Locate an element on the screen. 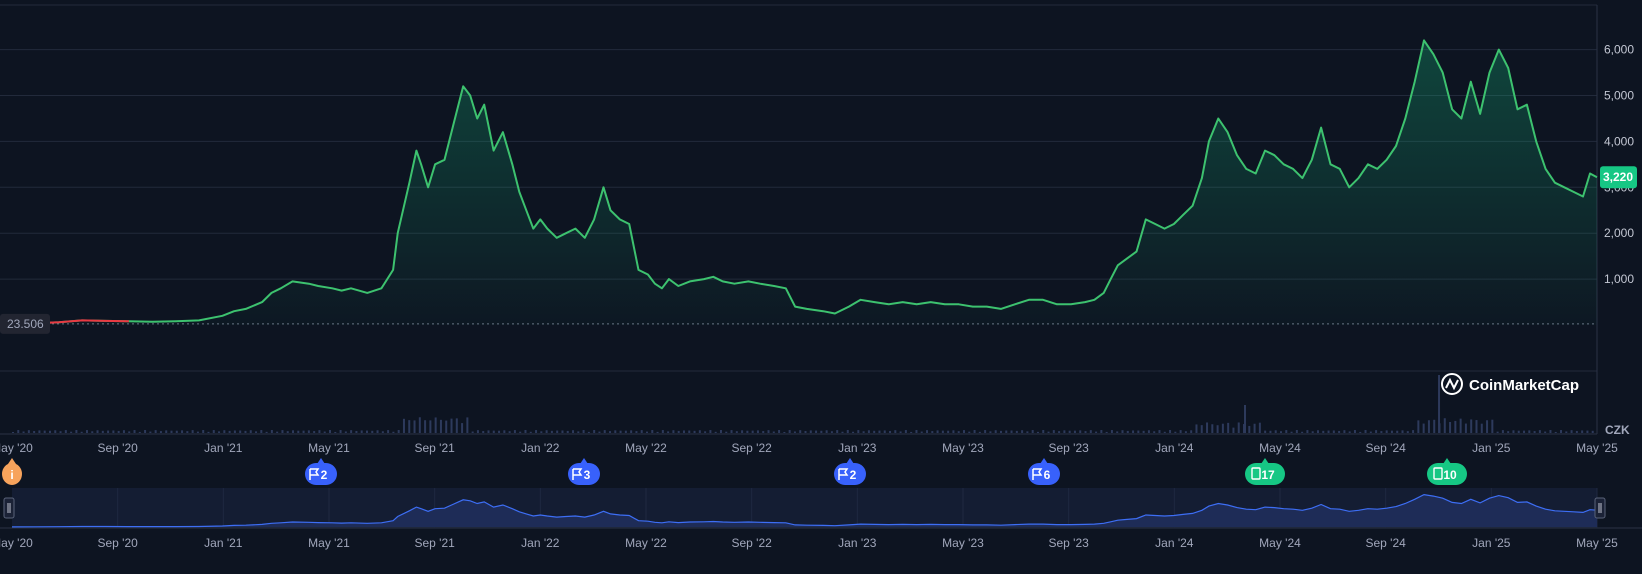 Image resolution: width=1642 pixels, height=574 pixels. range-navigator is located at coordinates (821, 508).